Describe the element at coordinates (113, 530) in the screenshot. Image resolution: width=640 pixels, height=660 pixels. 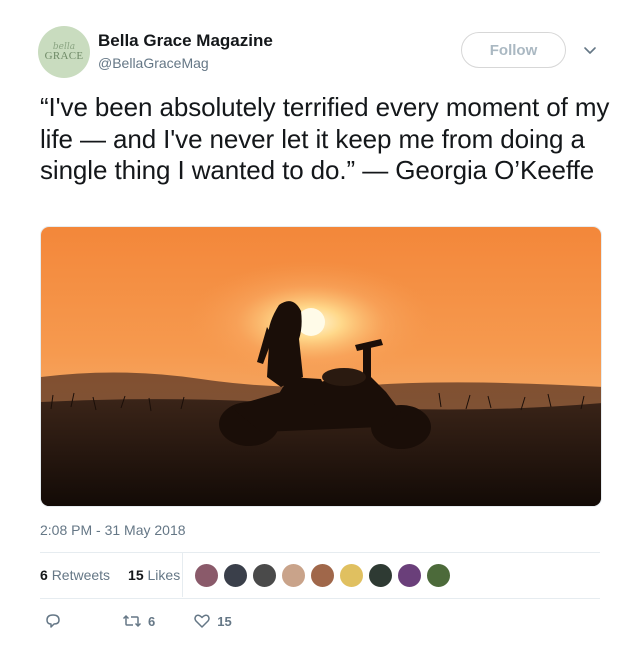
I see `tweet-timestamp: 2:08 PM - 31 May 2018` at that location.